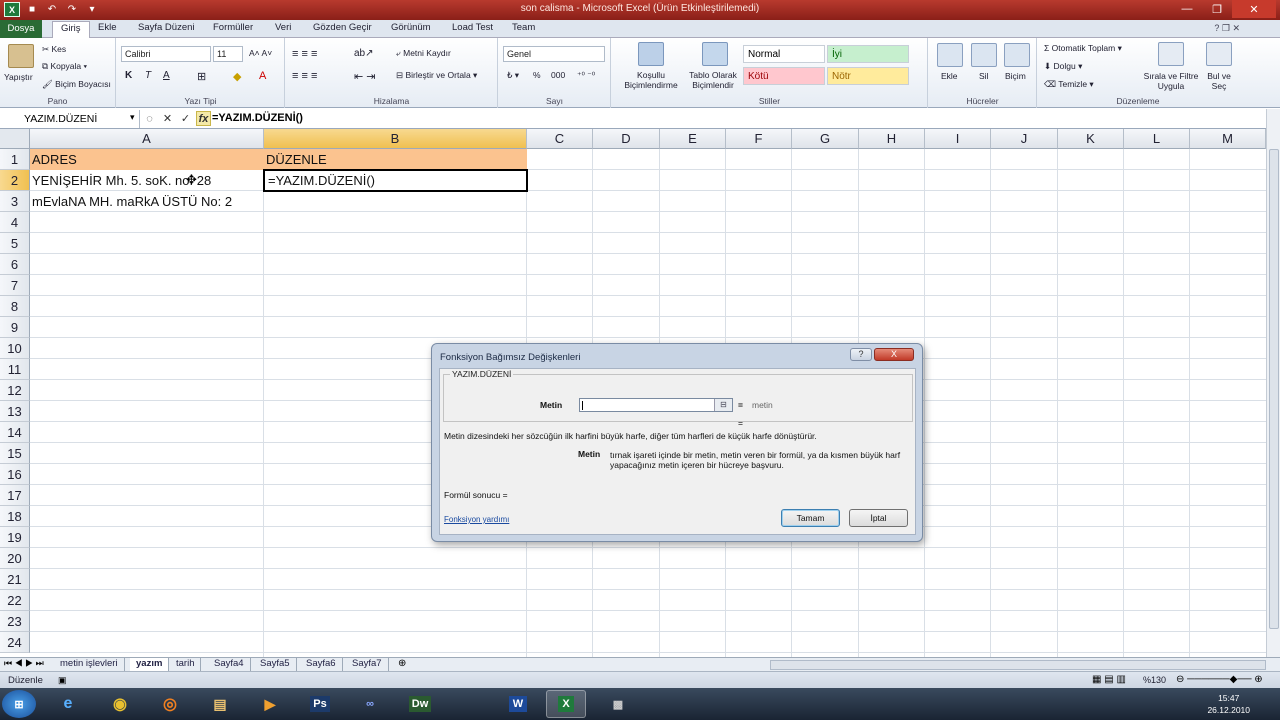 Image resolution: width=1280 pixels, height=720 pixels. I want to click on dreamweaver-icon: Dw, so click(420, 704).